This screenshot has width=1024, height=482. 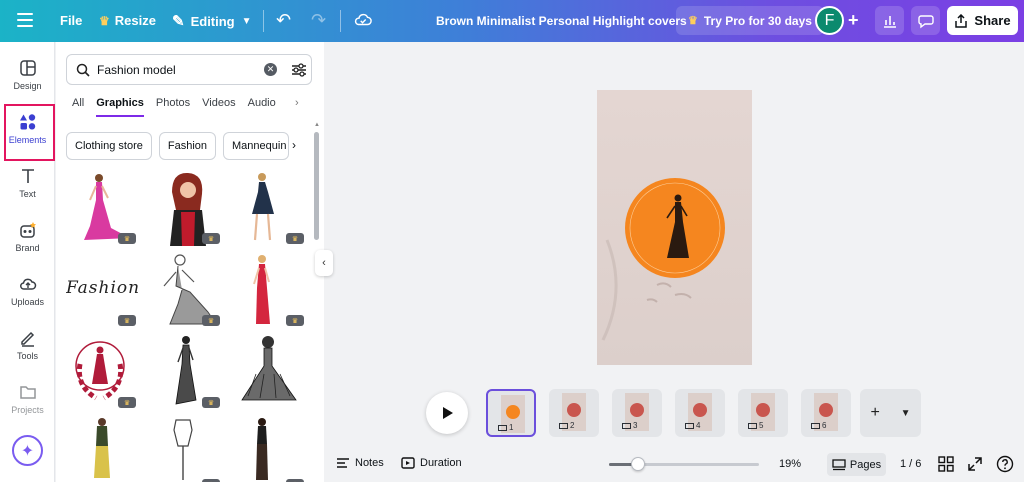 I want to click on suggestion-chips: Clothing store Fashion Mannequin, so click(x=181, y=146).